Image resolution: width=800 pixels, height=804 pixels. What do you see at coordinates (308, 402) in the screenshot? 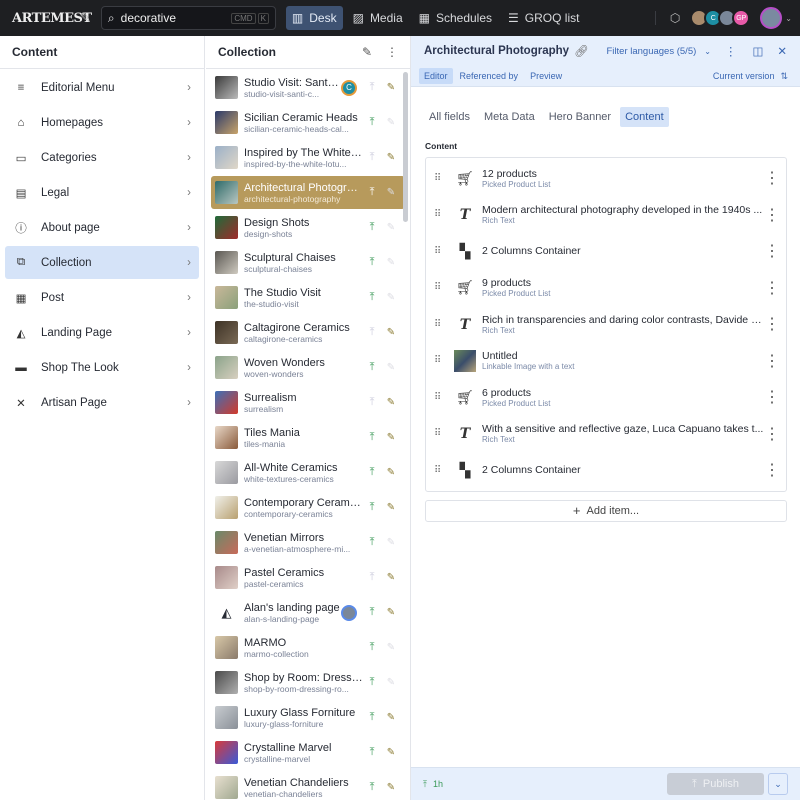
I see `list-item: Surrealism surrealism ⤒ ✎` at bounding box center [308, 402].